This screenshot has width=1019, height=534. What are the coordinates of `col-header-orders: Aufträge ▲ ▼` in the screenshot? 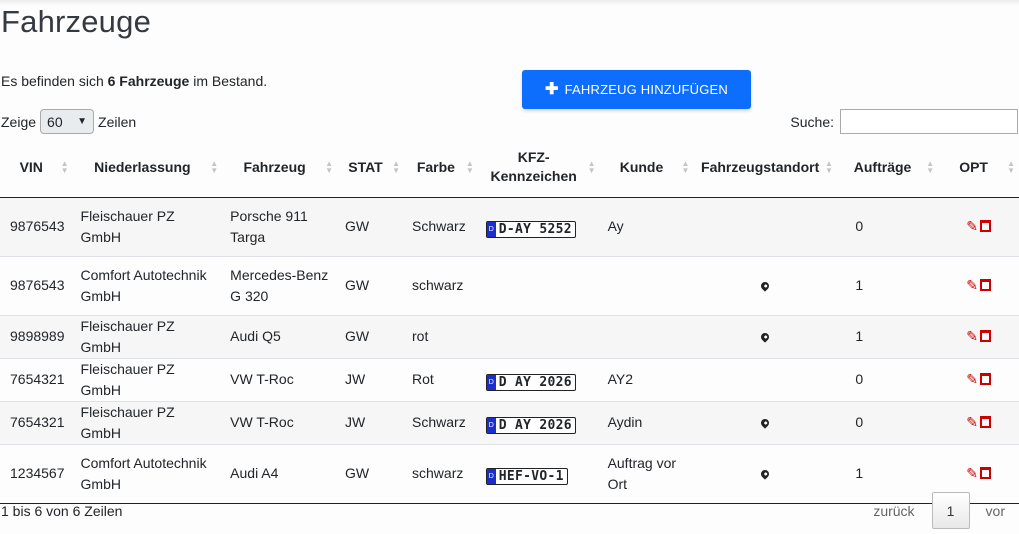 It's located at (887, 168).